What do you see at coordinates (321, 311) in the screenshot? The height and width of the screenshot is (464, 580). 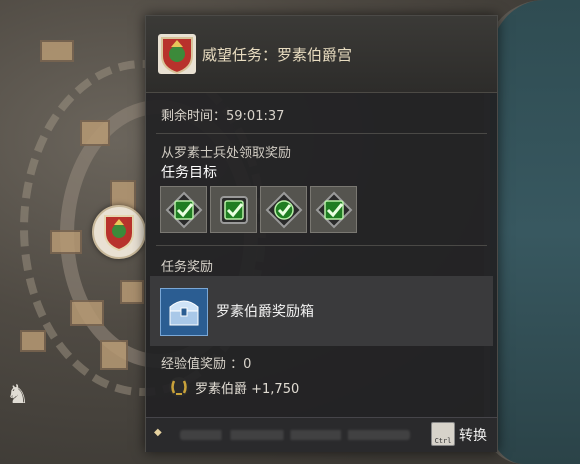 I see `reward-item: 罗素伯爵奖励箱` at bounding box center [321, 311].